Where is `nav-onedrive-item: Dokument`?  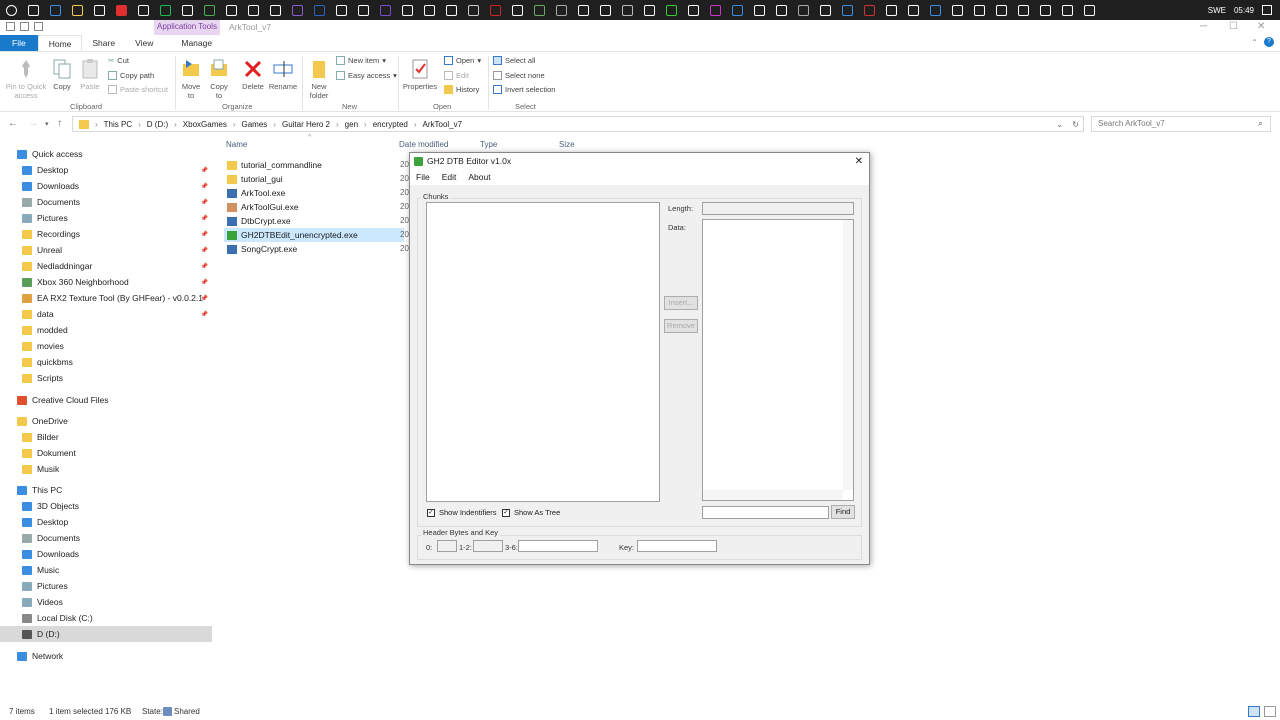 nav-onedrive-item: Dokument is located at coordinates (106, 453).